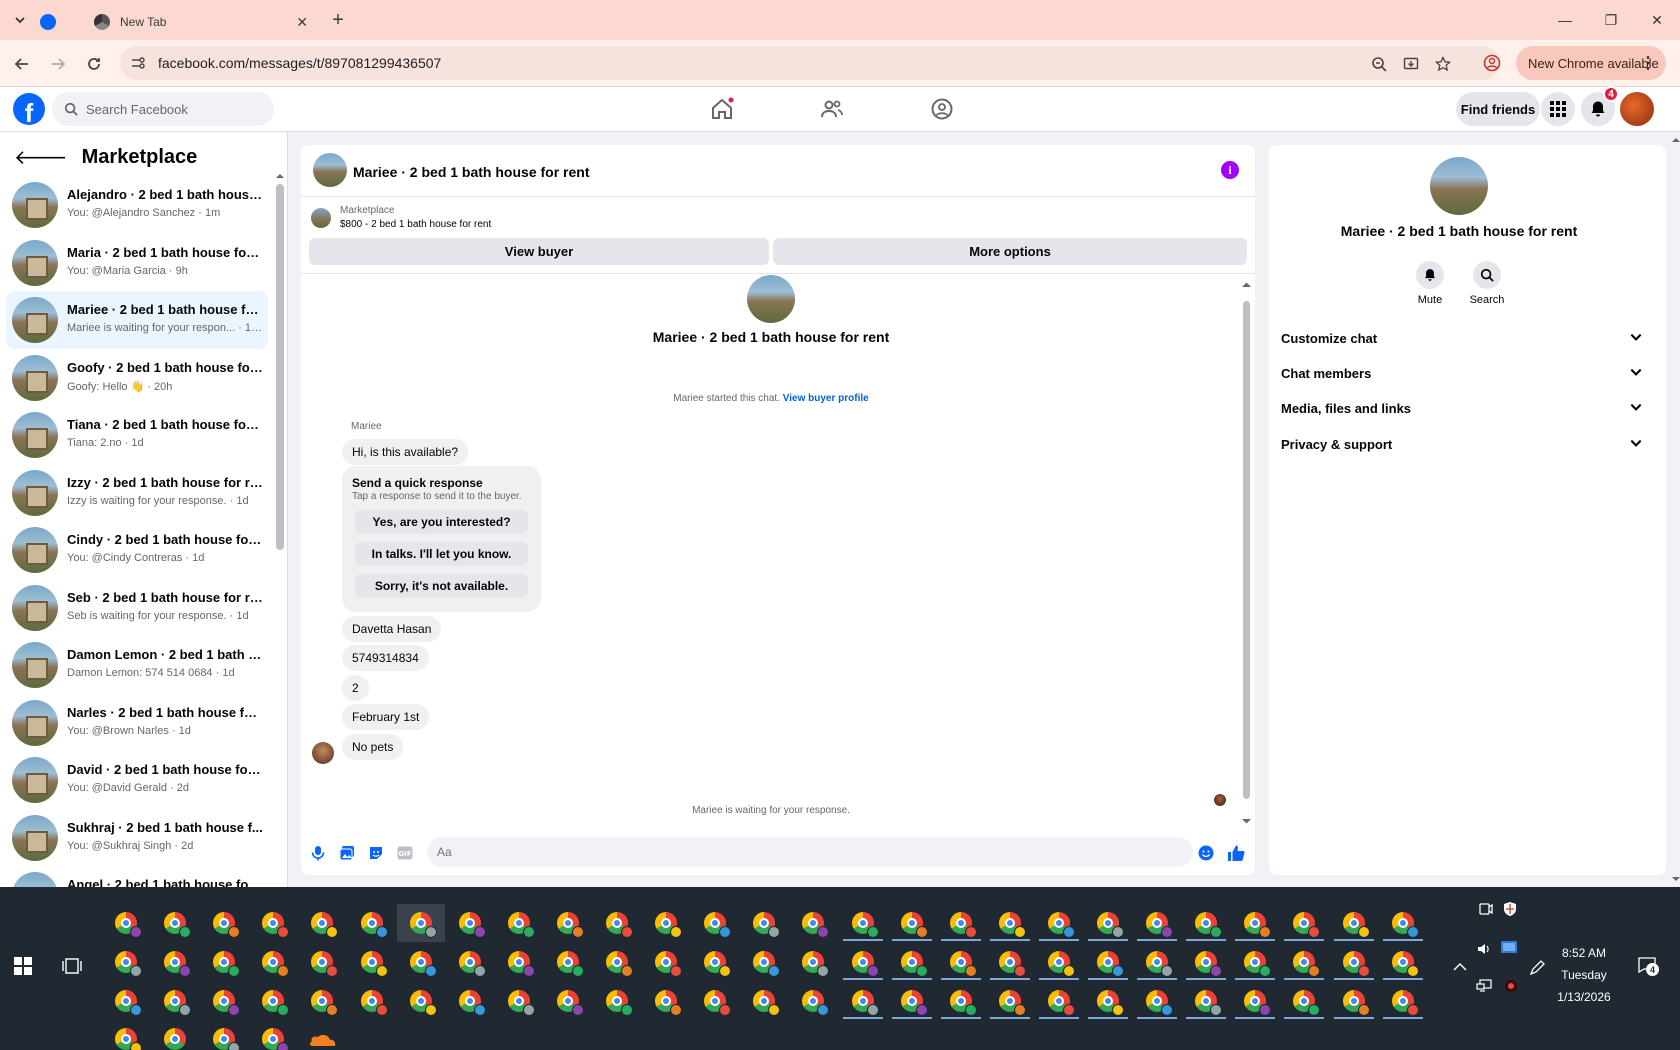 Image resolution: width=1680 pixels, height=1050 pixels. What do you see at coordinates (23, 966) in the screenshot?
I see `windows-start-icon` at bounding box center [23, 966].